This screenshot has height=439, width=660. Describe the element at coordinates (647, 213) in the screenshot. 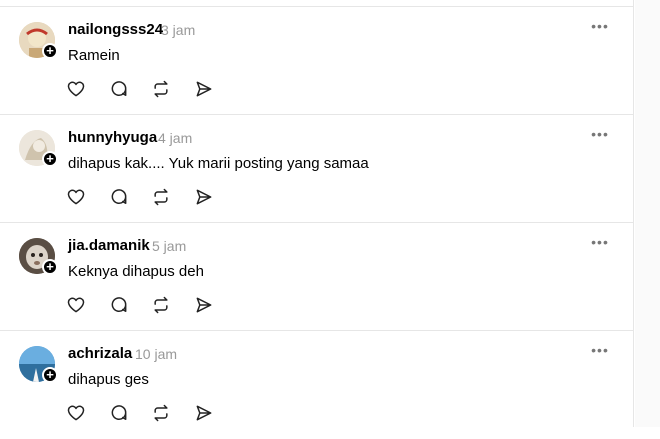

I see `right-panel-edge` at that location.